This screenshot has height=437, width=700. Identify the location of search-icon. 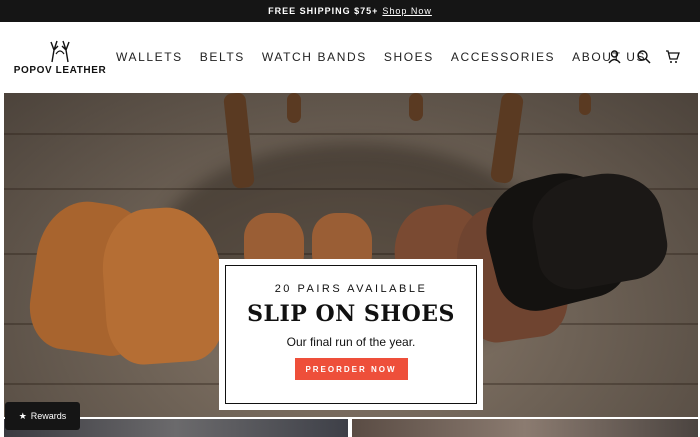
(643, 56).